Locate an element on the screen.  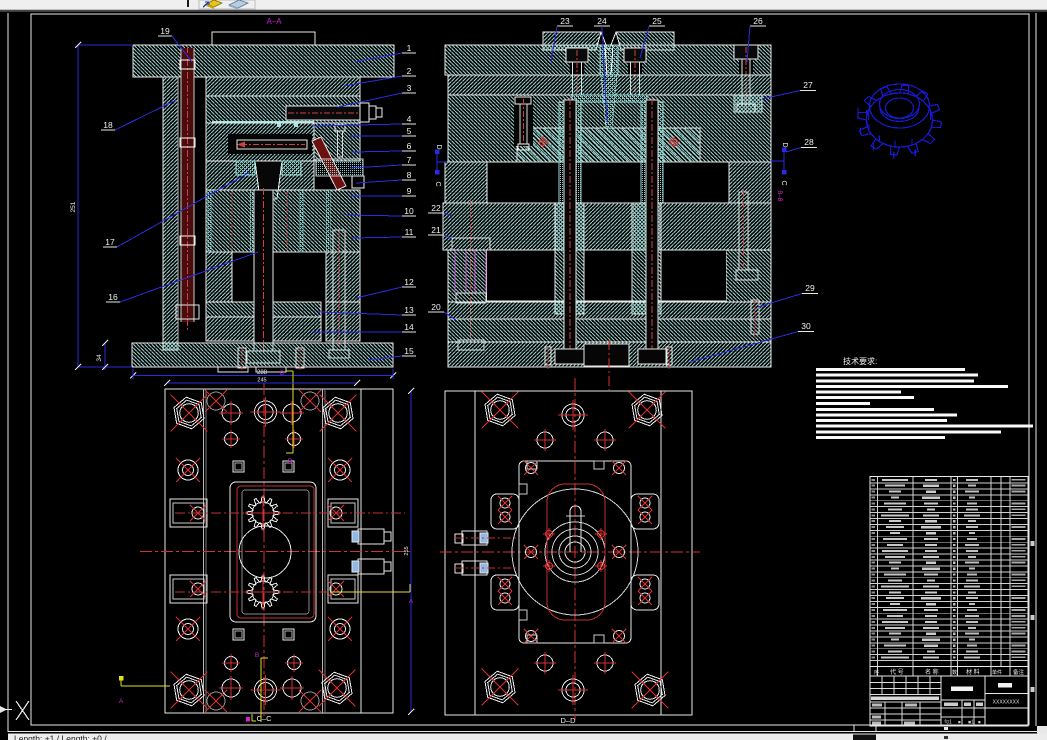
svg-text: 序 is located at coordinates (876, 672).